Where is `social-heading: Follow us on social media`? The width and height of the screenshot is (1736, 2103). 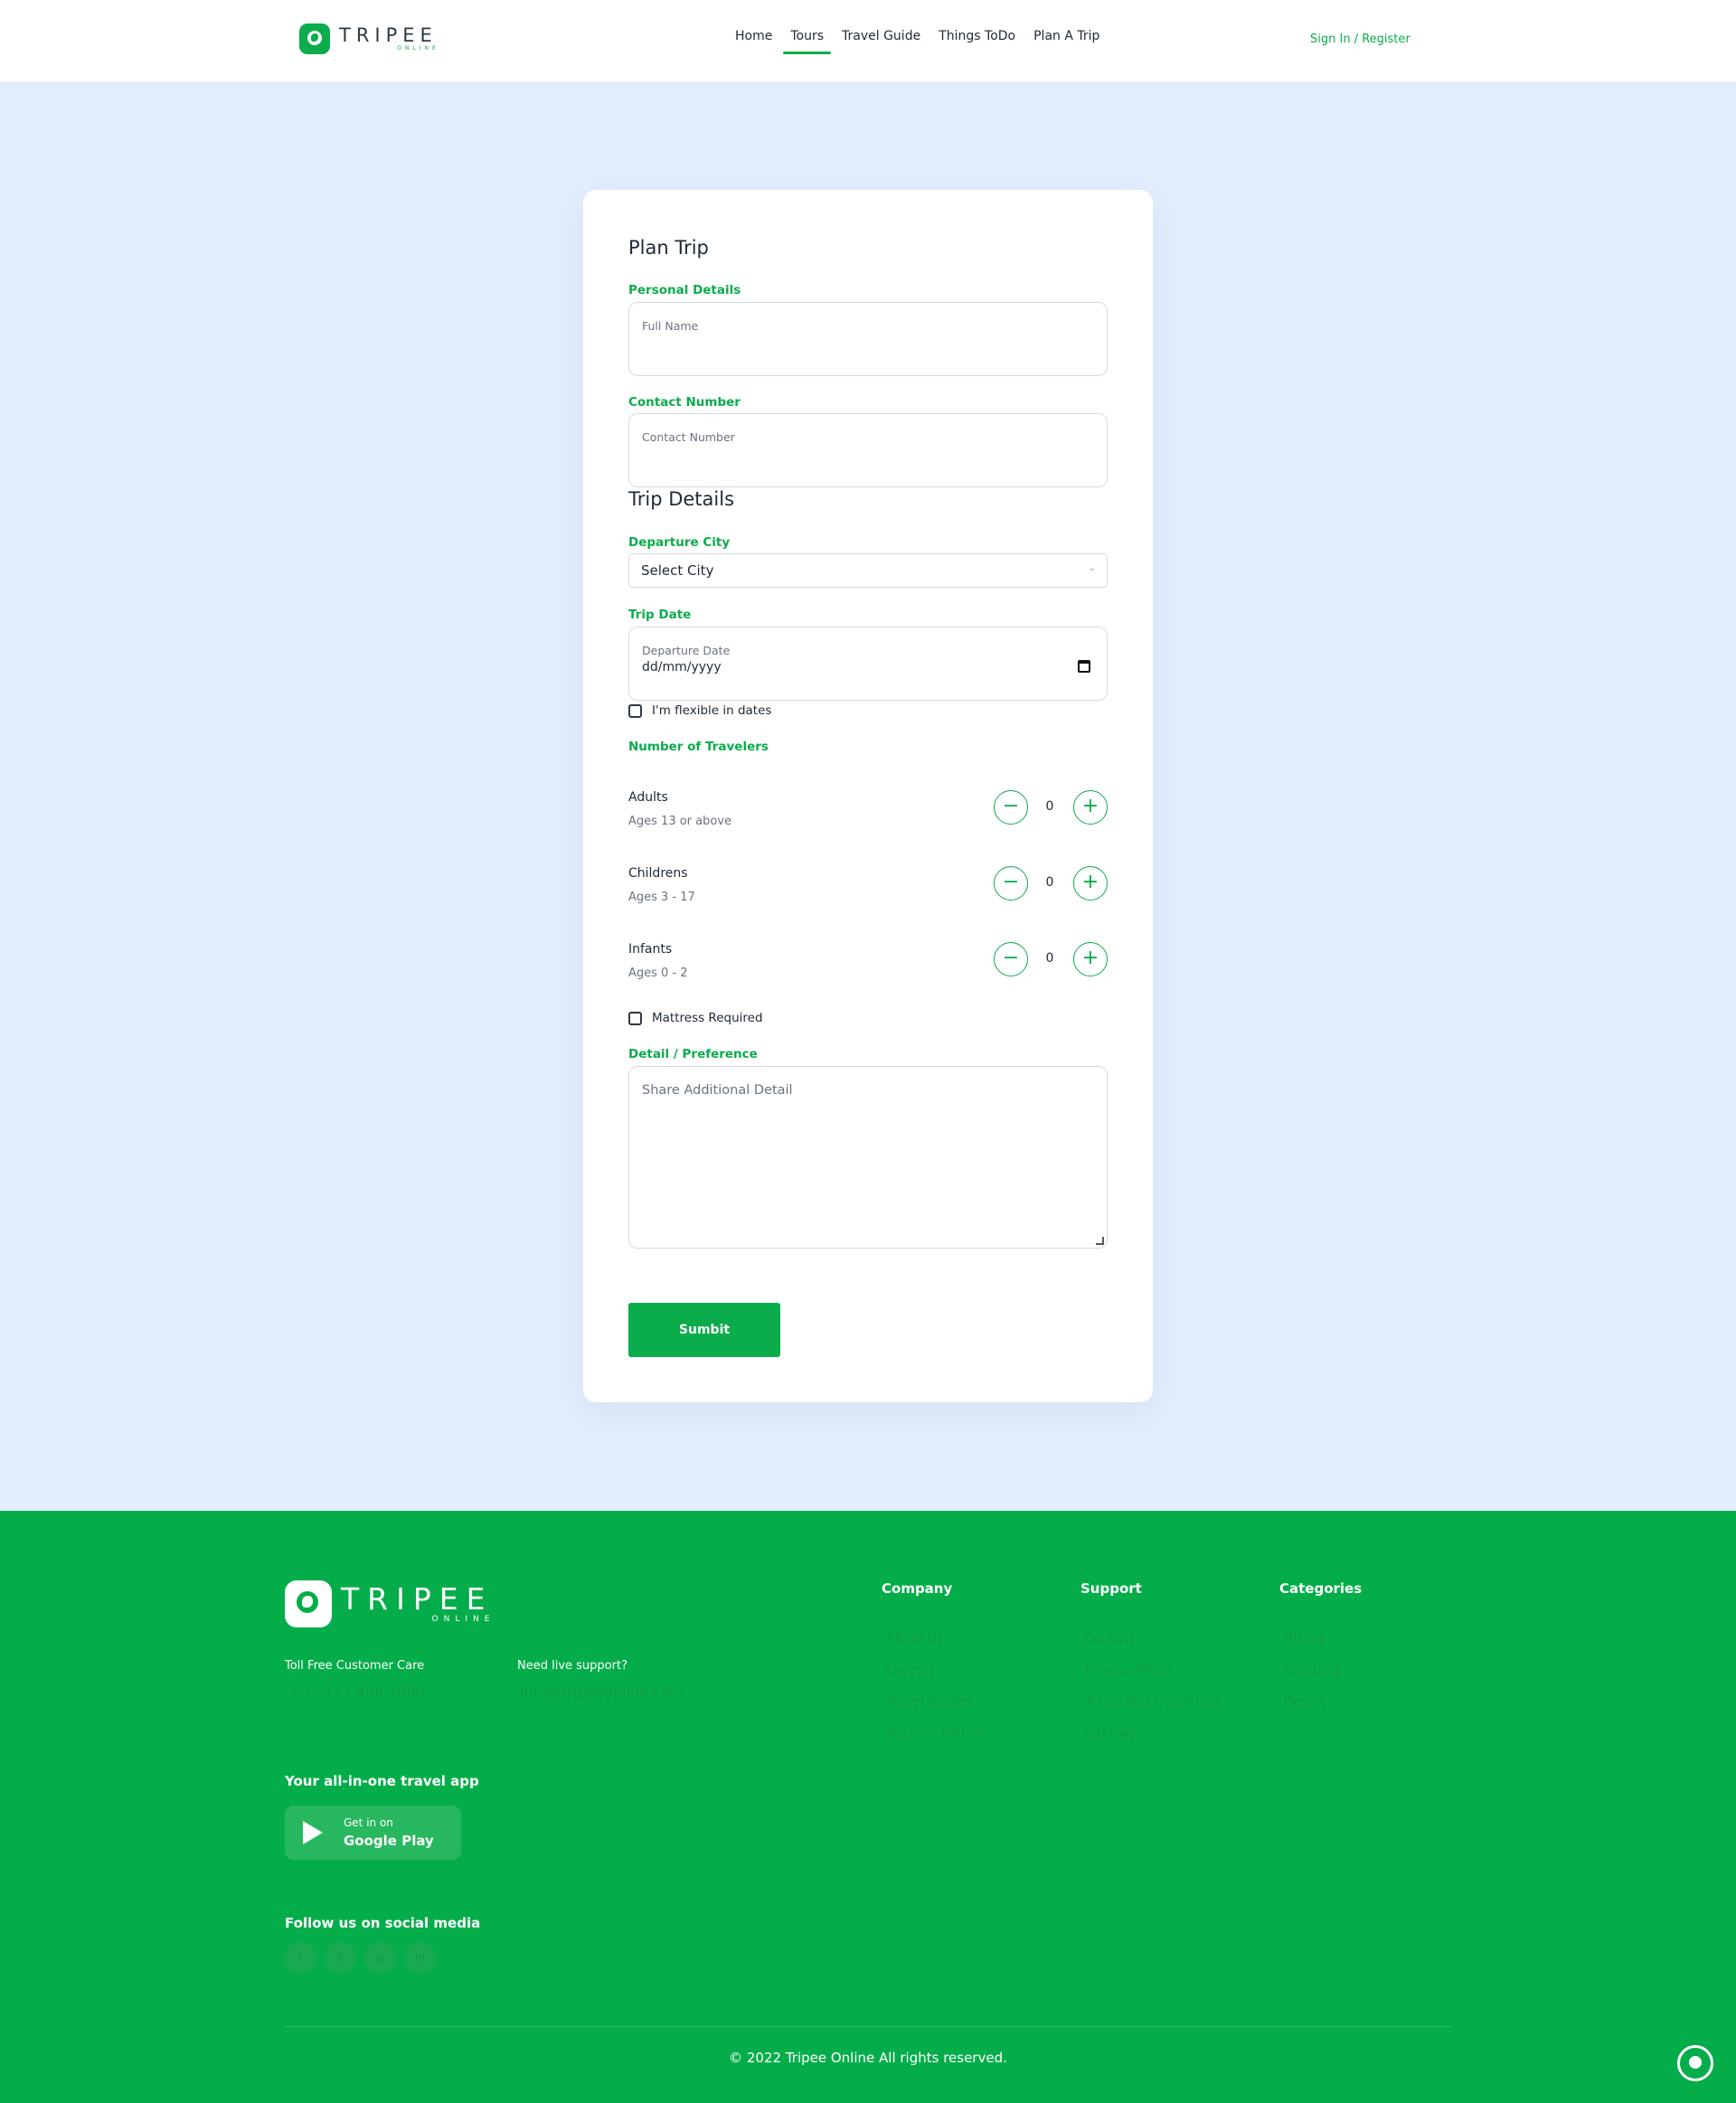
social-heading: Follow us on social media is located at coordinates (383, 1923).